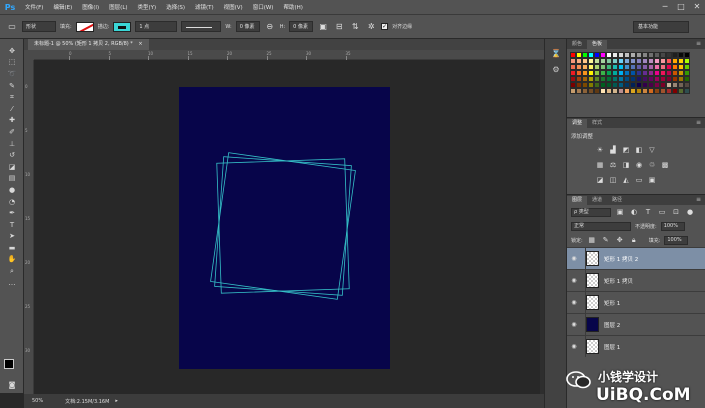 The image size is (705, 408). What do you see at coordinates (676, 240) in the screenshot?
I see `fill-input: 100%` at bounding box center [676, 240].